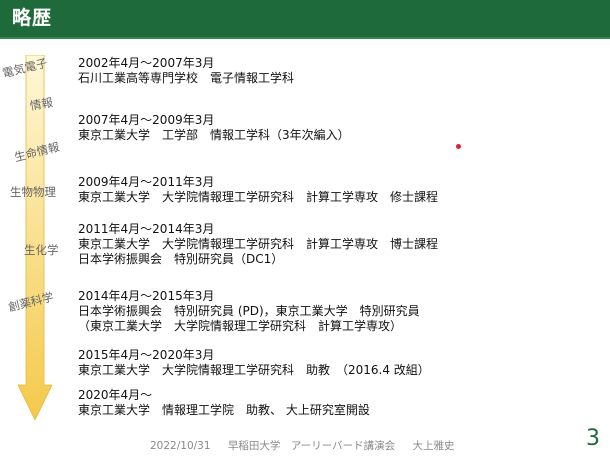 The height and width of the screenshot is (456, 610). Describe the element at coordinates (214, 135) in the screenshot. I see `entry-detail: 東京工業大学 工学部 情報工学科（3年次編入）` at that location.